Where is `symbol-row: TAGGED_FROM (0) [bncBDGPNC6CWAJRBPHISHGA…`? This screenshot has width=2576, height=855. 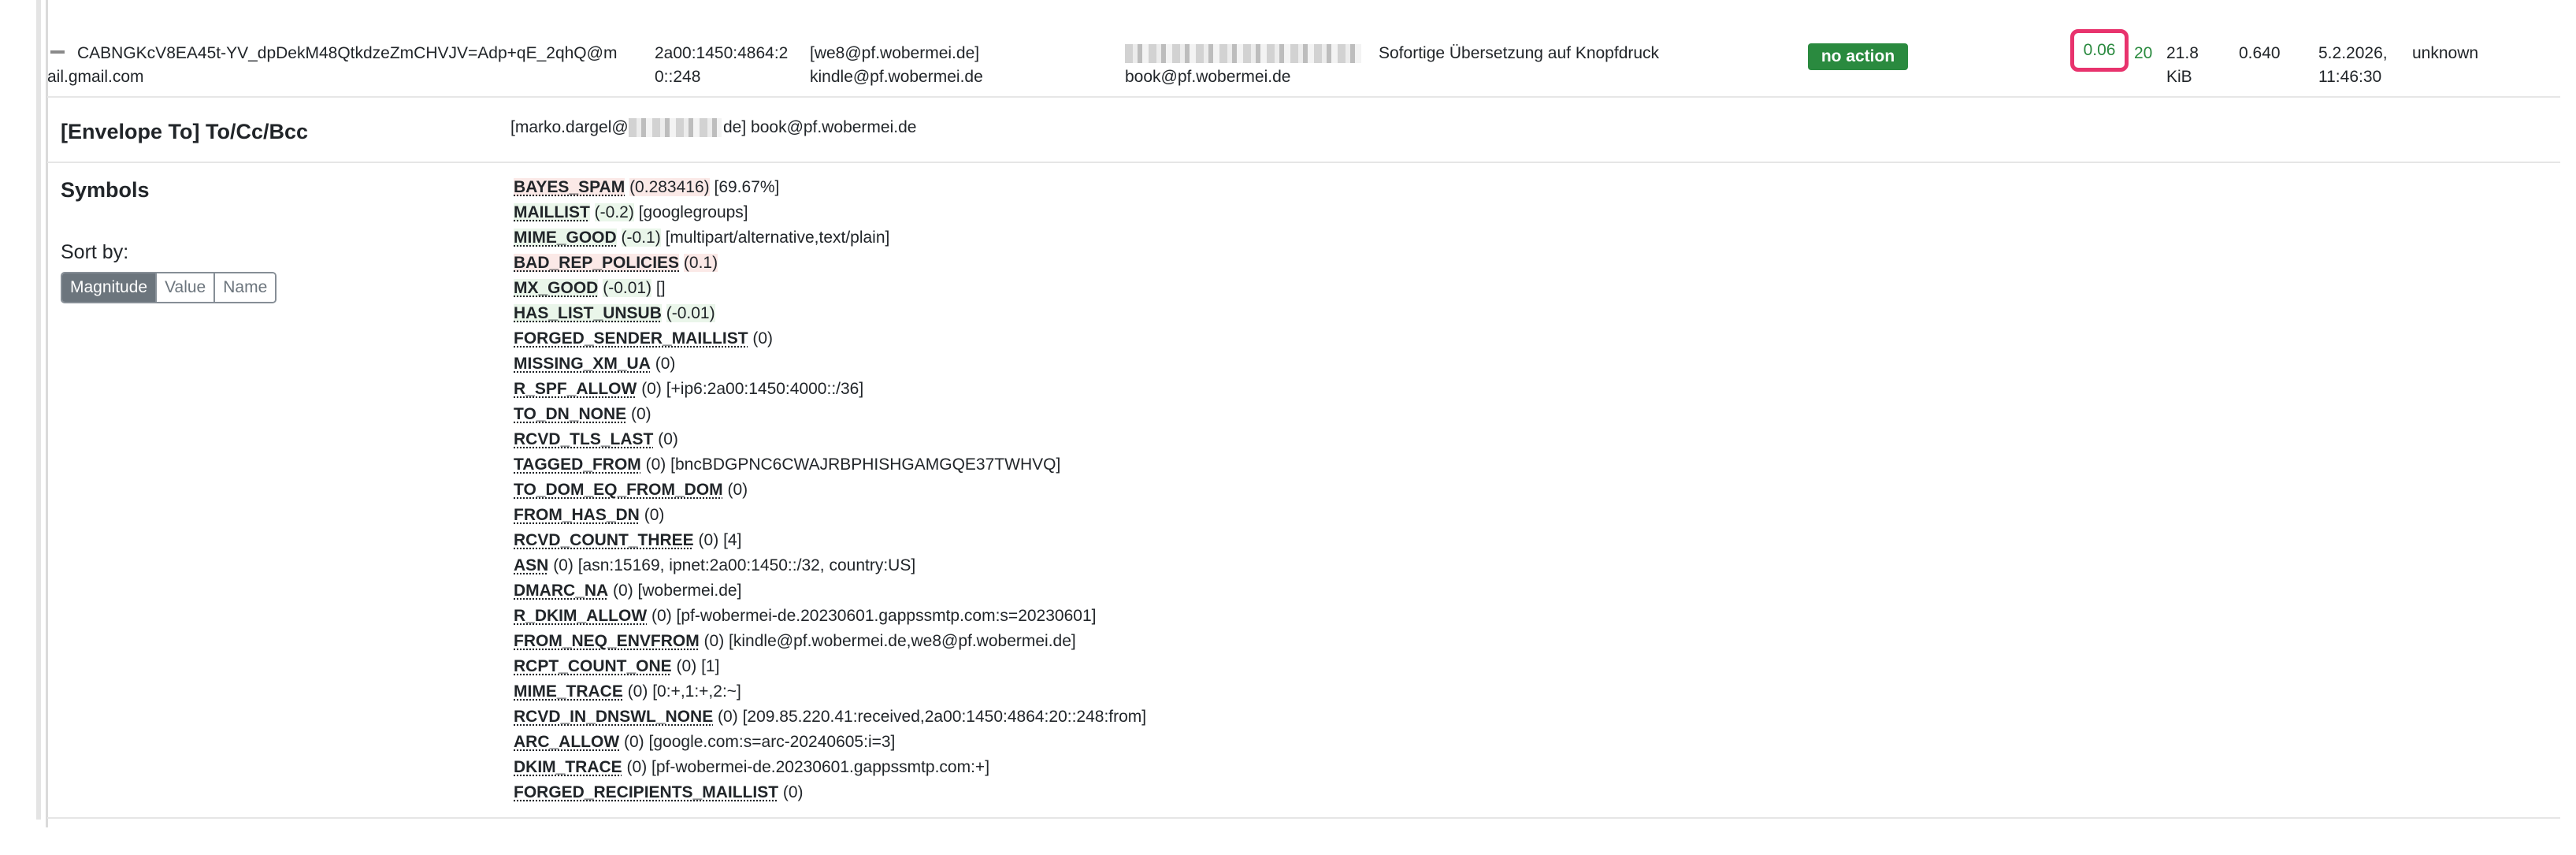
symbol-row: TAGGED_FROM (0) [bncBDGPNC6CWAJRBPHISHGA… is located at coordinates (830, 465).